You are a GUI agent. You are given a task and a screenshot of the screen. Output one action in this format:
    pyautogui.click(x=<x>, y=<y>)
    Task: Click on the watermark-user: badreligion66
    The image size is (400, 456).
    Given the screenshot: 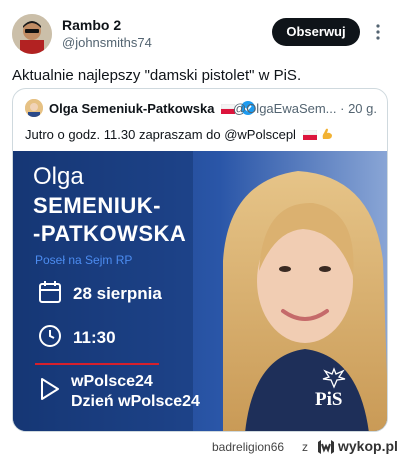 What is the action you would take?
    pyautogui.click(x=248, y=447)
    